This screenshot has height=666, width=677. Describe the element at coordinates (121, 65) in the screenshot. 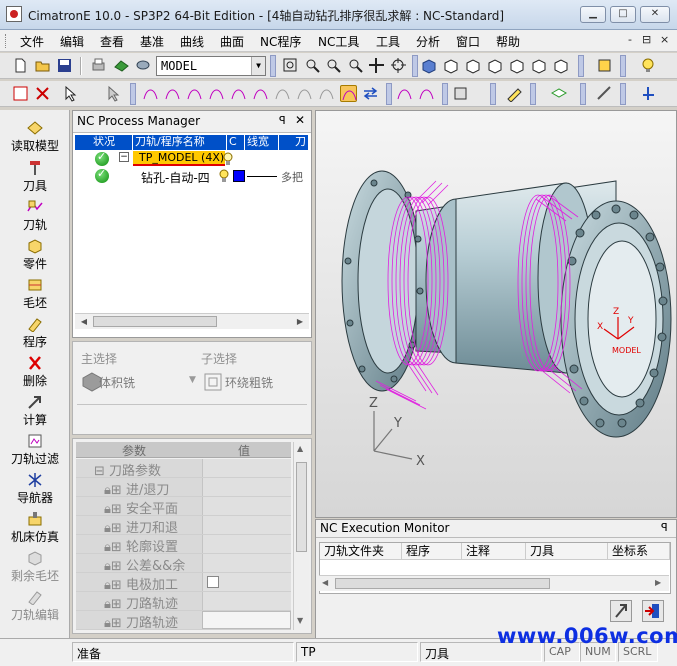

I see `set-active-icon` at that location.